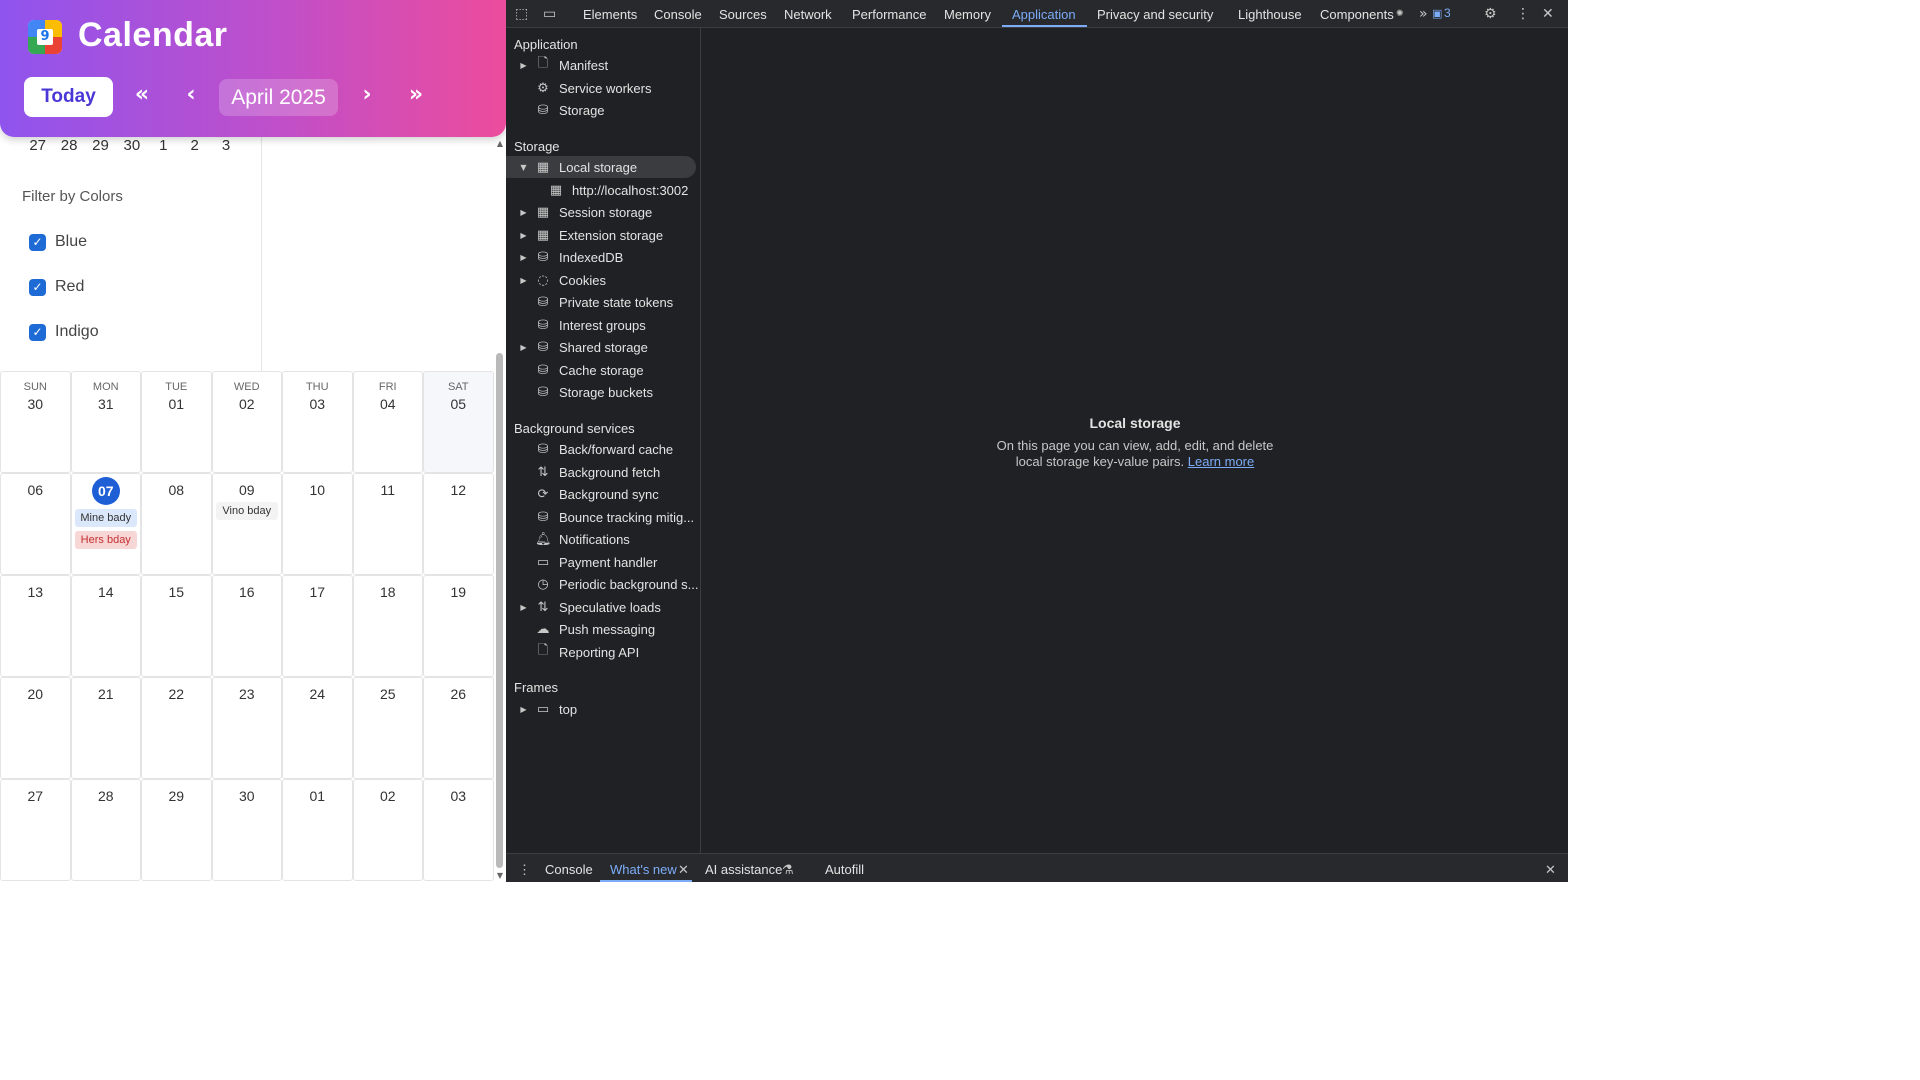 The image size is (1920, 1080). Describe the element at coordinates (743, 869) in the screenshot. I see `drawer-tab-ai-assistance: AI assistance` at that location.